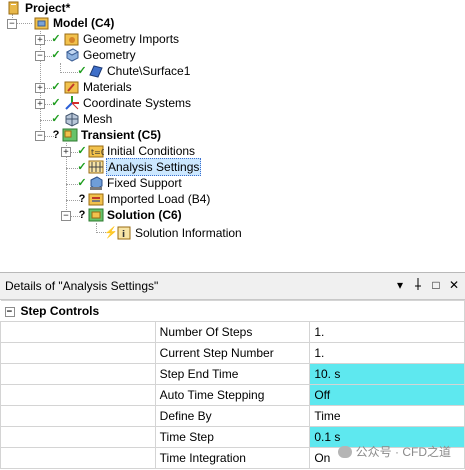 The image size is (465, 470). Describe the element at coordinates (188, 233) in the screenshot. I see `tree-label-solution-information: Solution Information` at that location.